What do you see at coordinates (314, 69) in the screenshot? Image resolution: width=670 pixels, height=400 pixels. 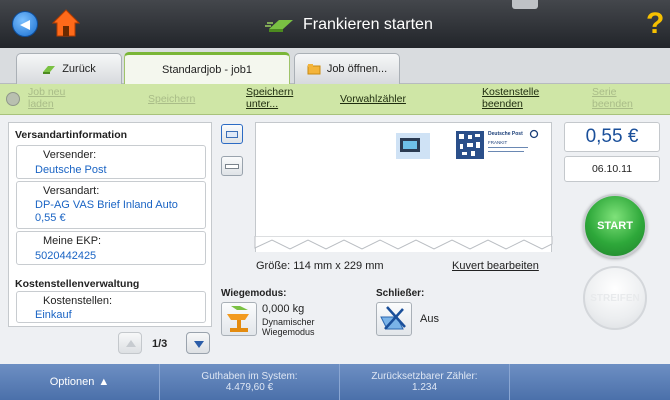 I see `folder-icon` at bounding box center [314, 69].